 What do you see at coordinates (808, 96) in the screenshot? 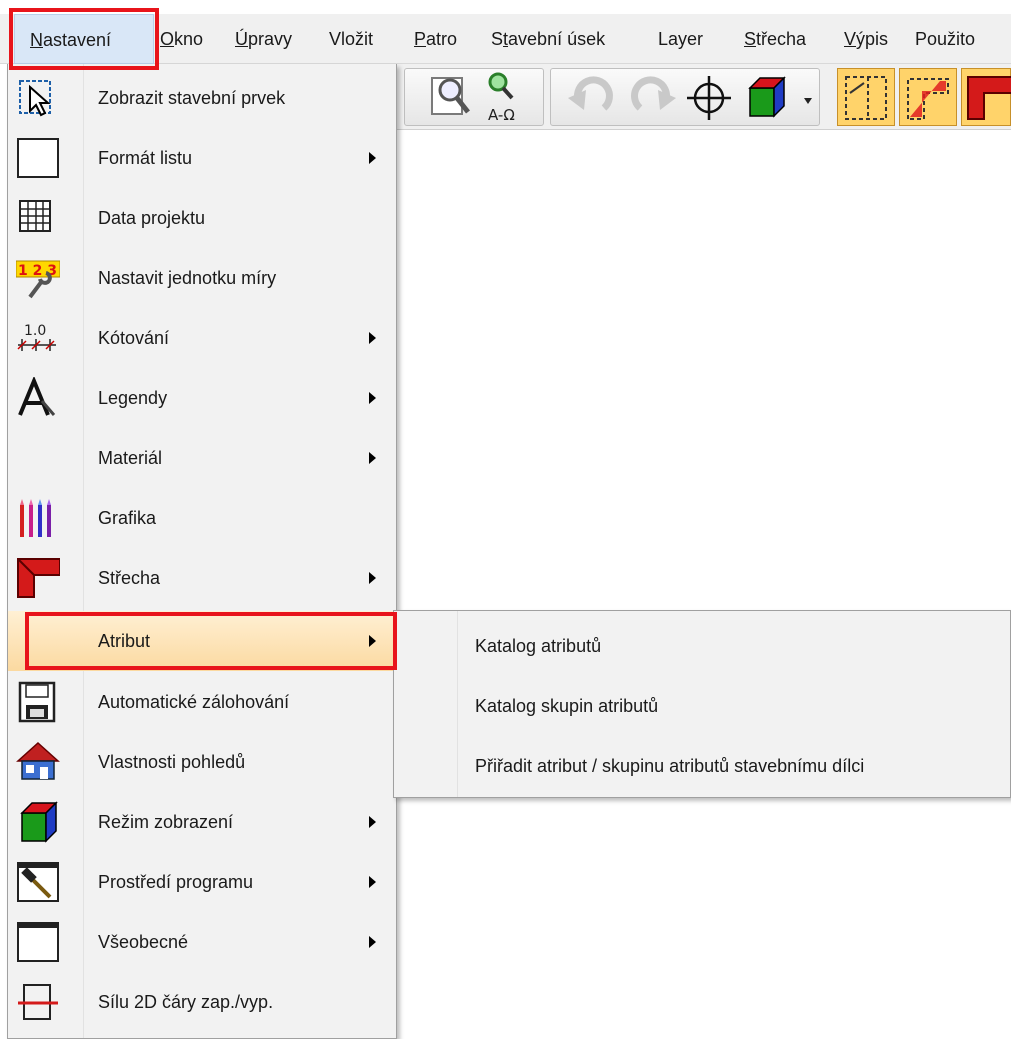
I see `dropdown-arrow-icon` at bounding box center [808, 96].